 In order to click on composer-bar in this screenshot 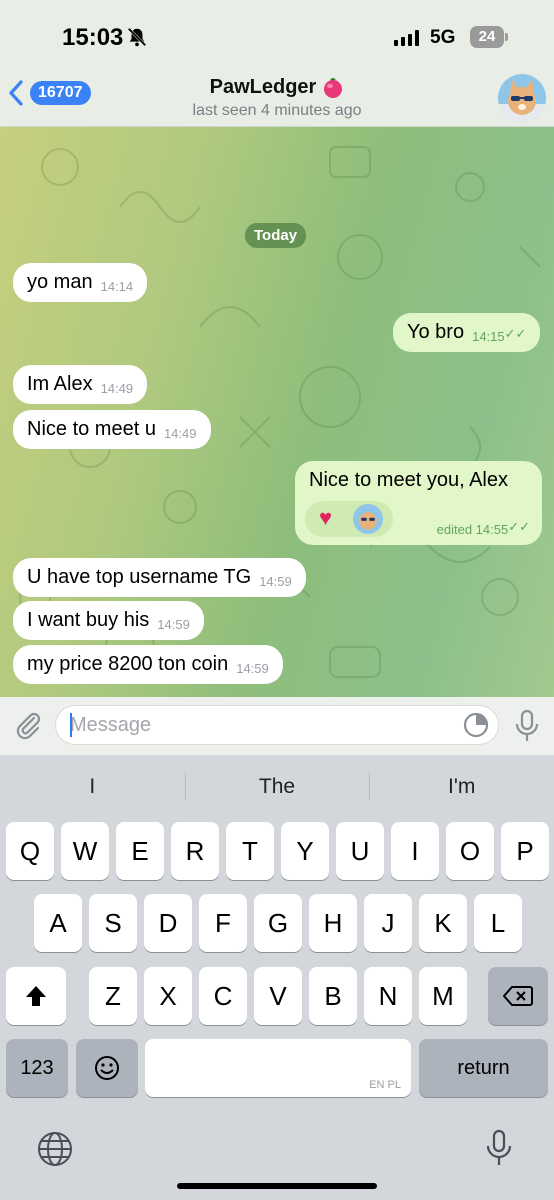, I will do `click(277, 726)`.